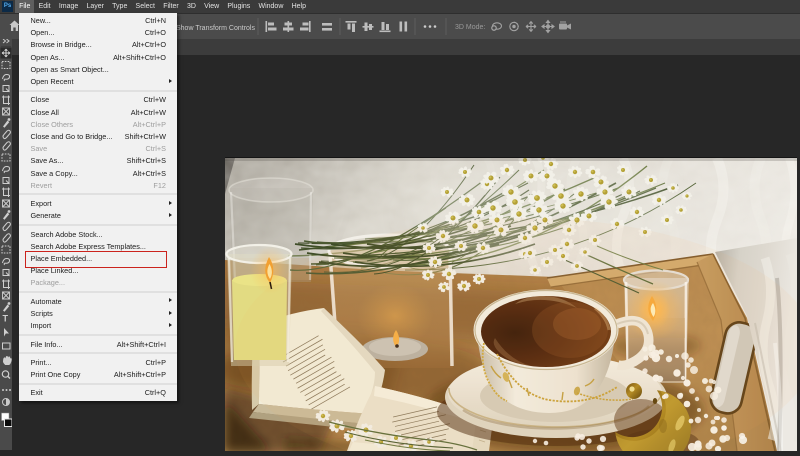 The image size is (800, 456). What do you see at coordinates (6, 319) in the screenshot?
I see `svg-text: T` at bounding box center [6, 319].